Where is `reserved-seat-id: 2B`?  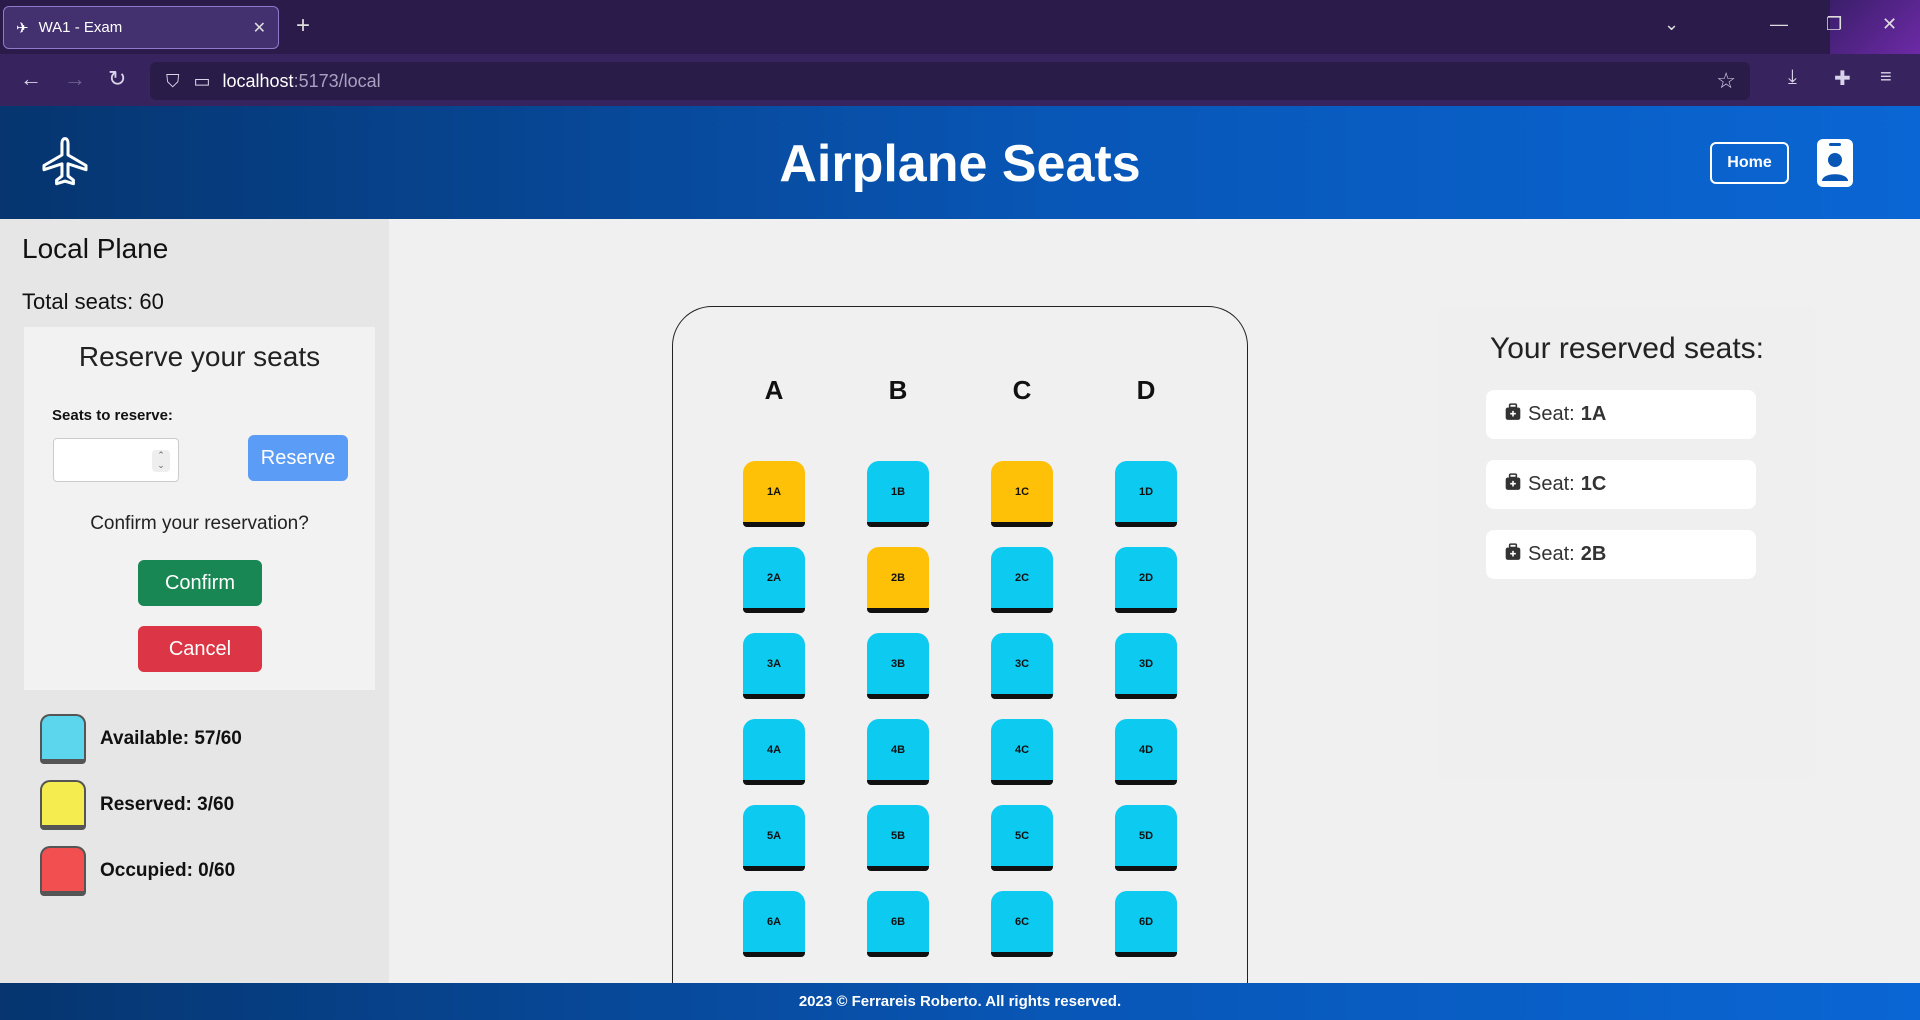 reserved-seat-id: 2B is located at coordinates (1593, 554).